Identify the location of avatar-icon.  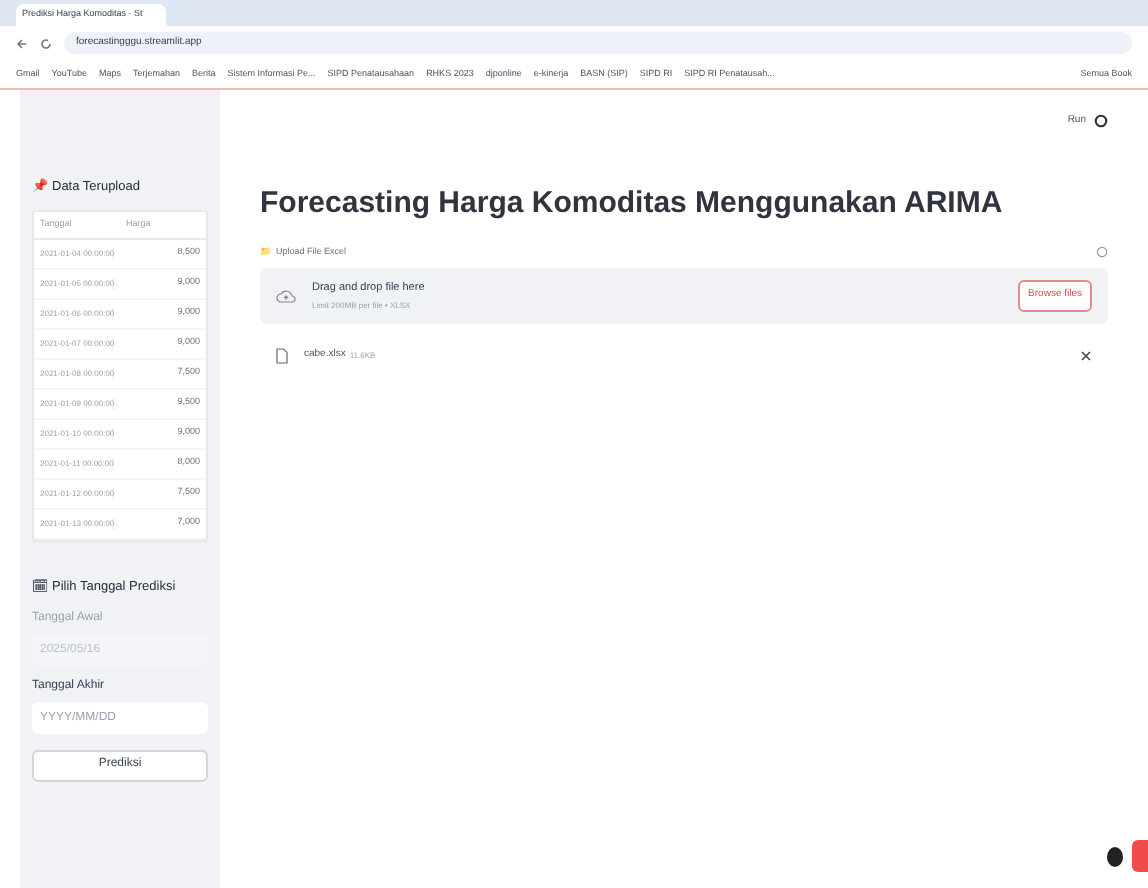
(1115, 856).